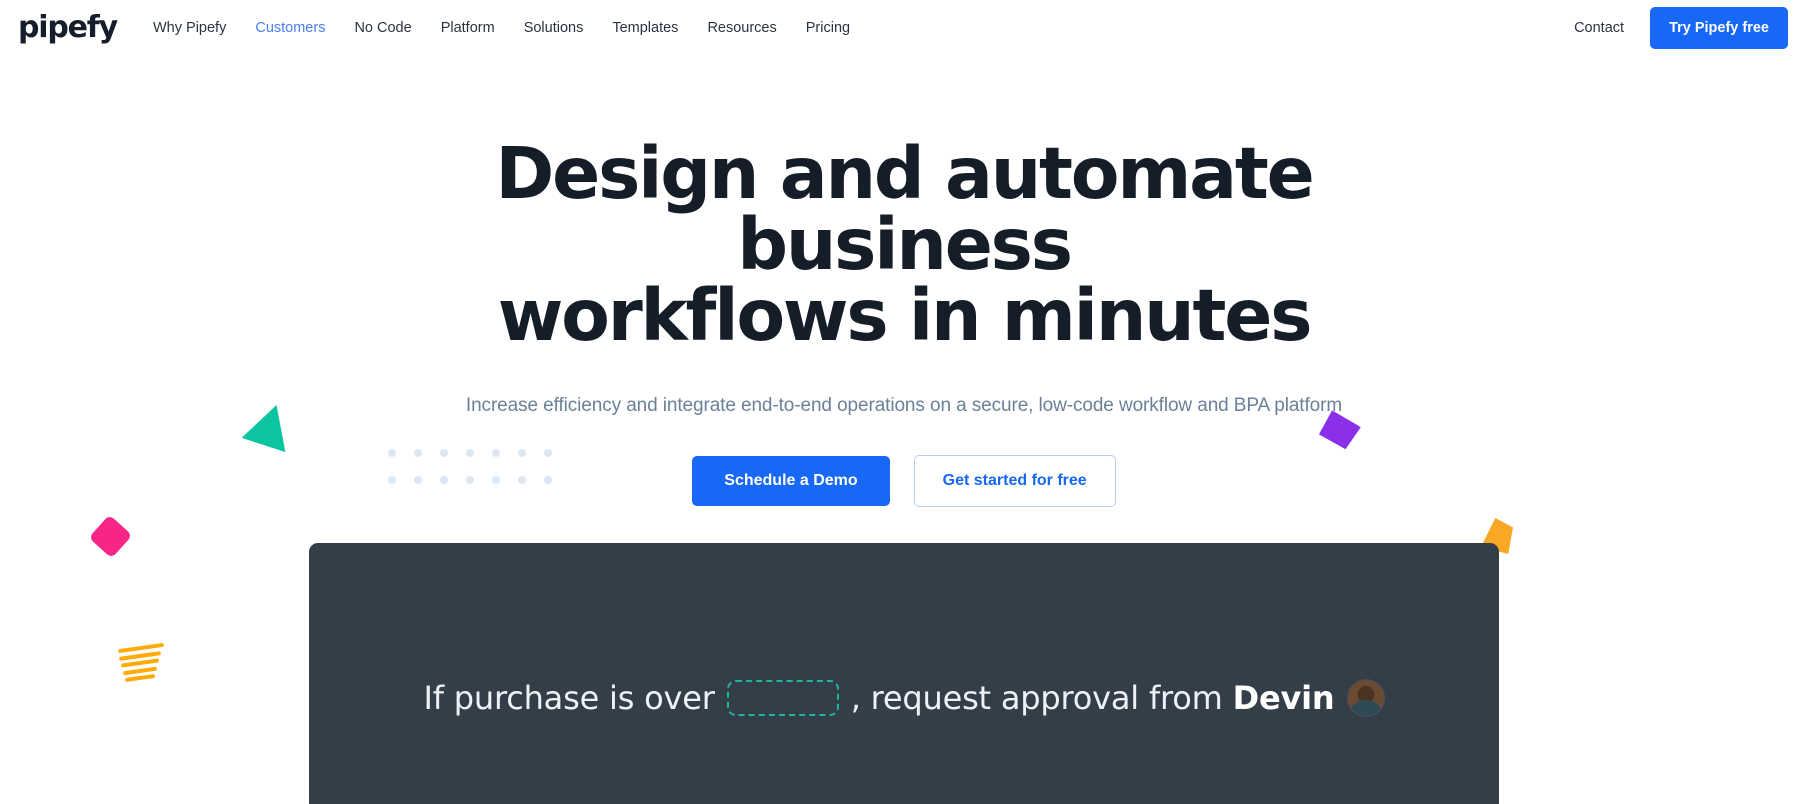  I want to click on nav-item-no-code: No Code, so click(382, 28).